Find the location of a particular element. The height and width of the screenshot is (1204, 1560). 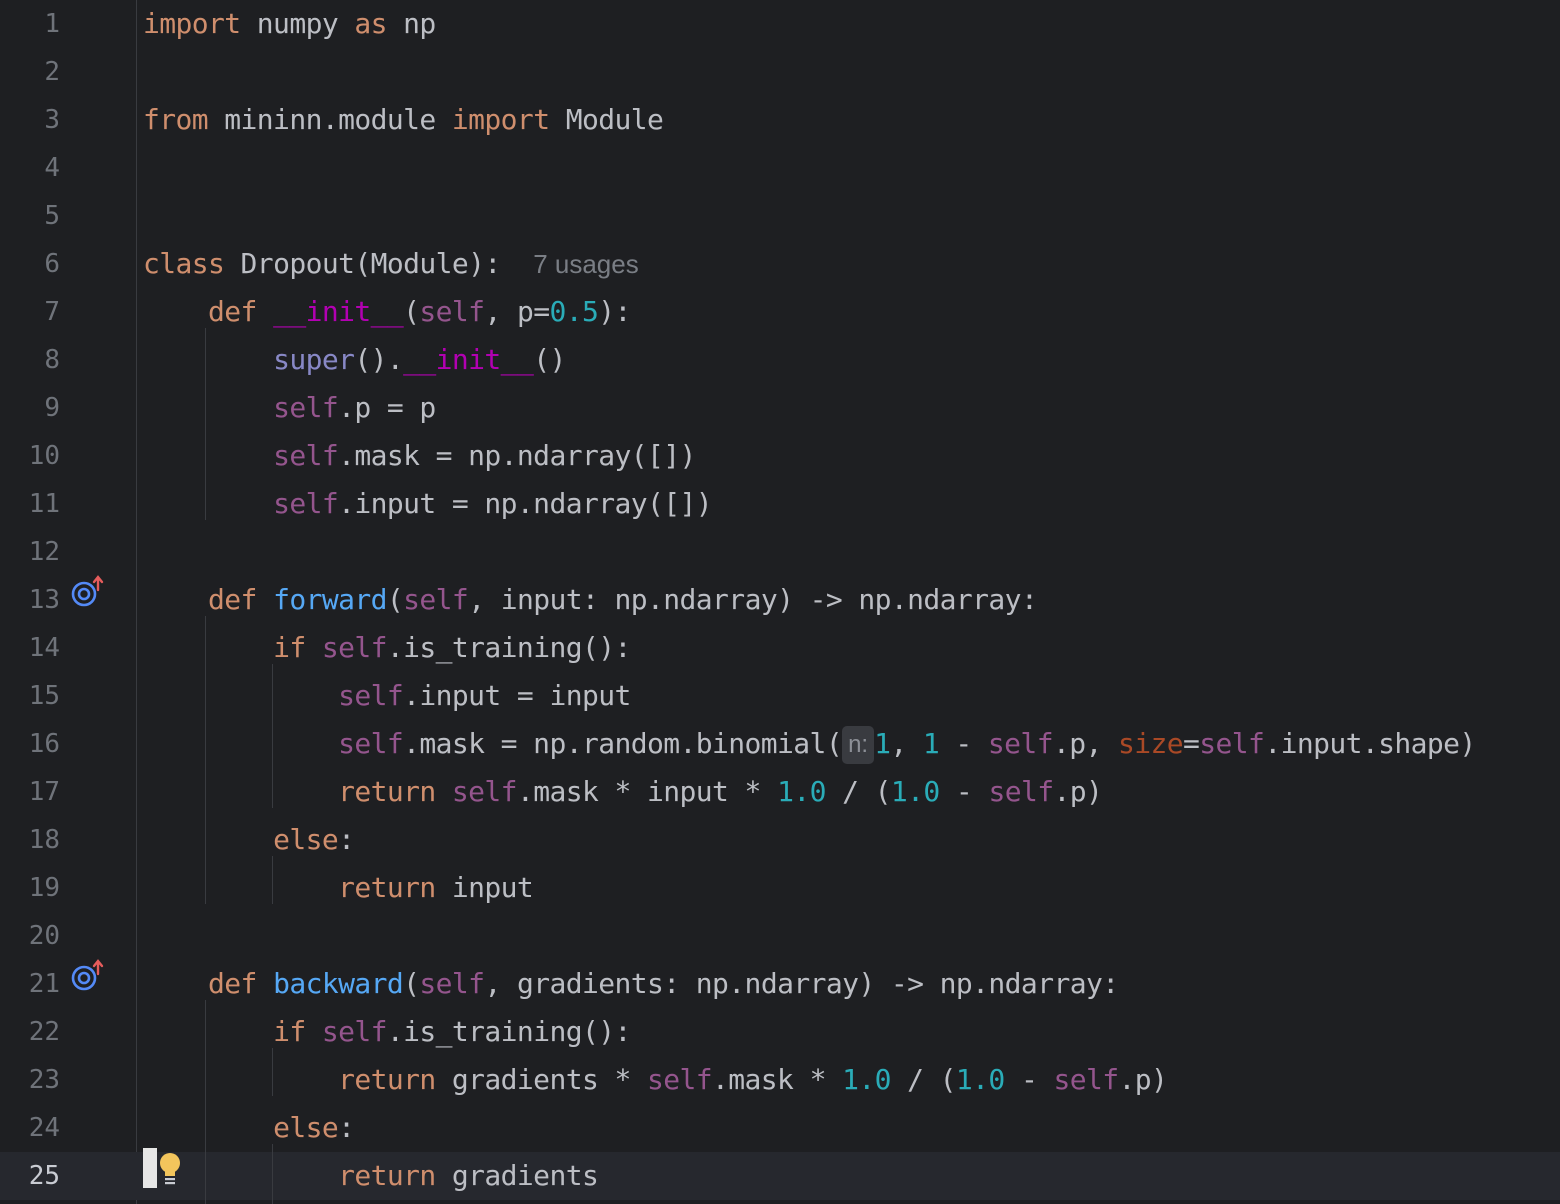

usages-hint: 7 usages is located at coordinates (586, 264).